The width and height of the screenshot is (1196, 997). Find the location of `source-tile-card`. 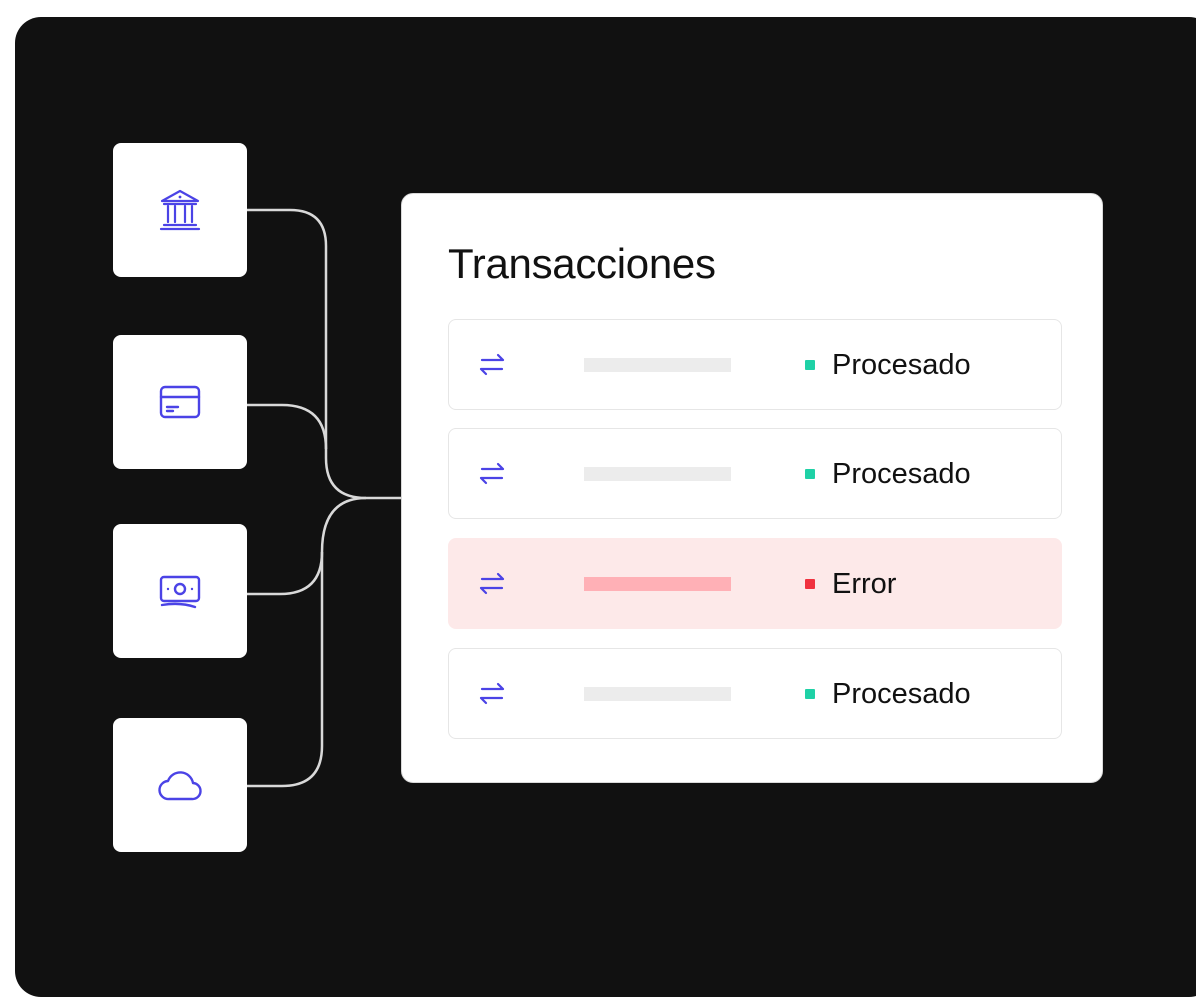

source-tile-card is located at coordinates (180, 402).